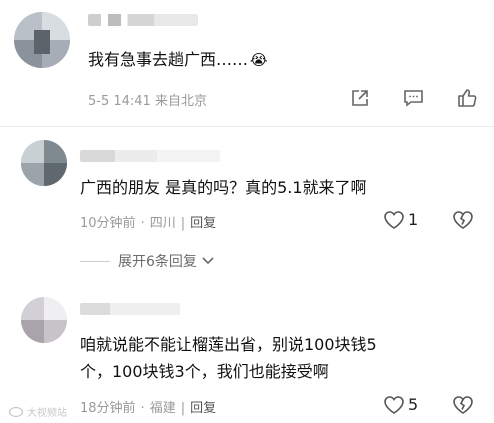 The width and height of the screenshot is (494, 423). What do you see at coordinates (147, 101) in the screenshot?
I see `comment-meta: 5-5 14:41 来自北京` at bounding box center [147, 101].